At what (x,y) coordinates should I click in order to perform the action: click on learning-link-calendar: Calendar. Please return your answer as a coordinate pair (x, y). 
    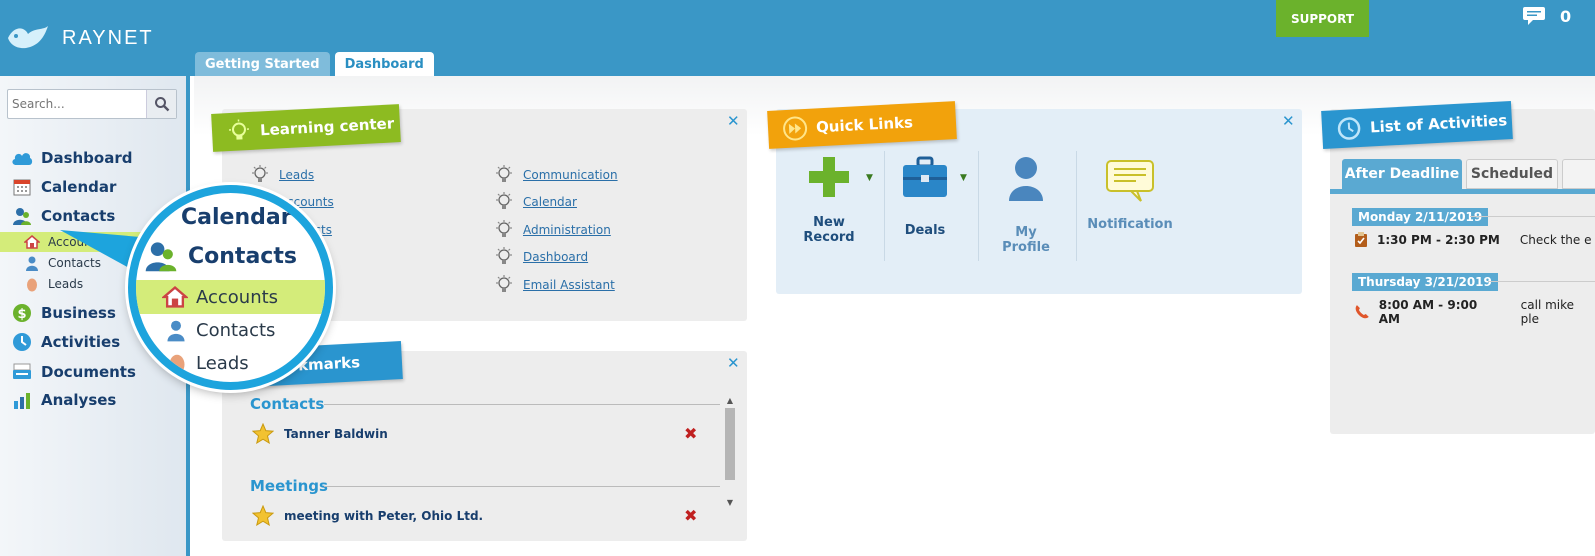
    Looking at the image, I should click on (535, 202).